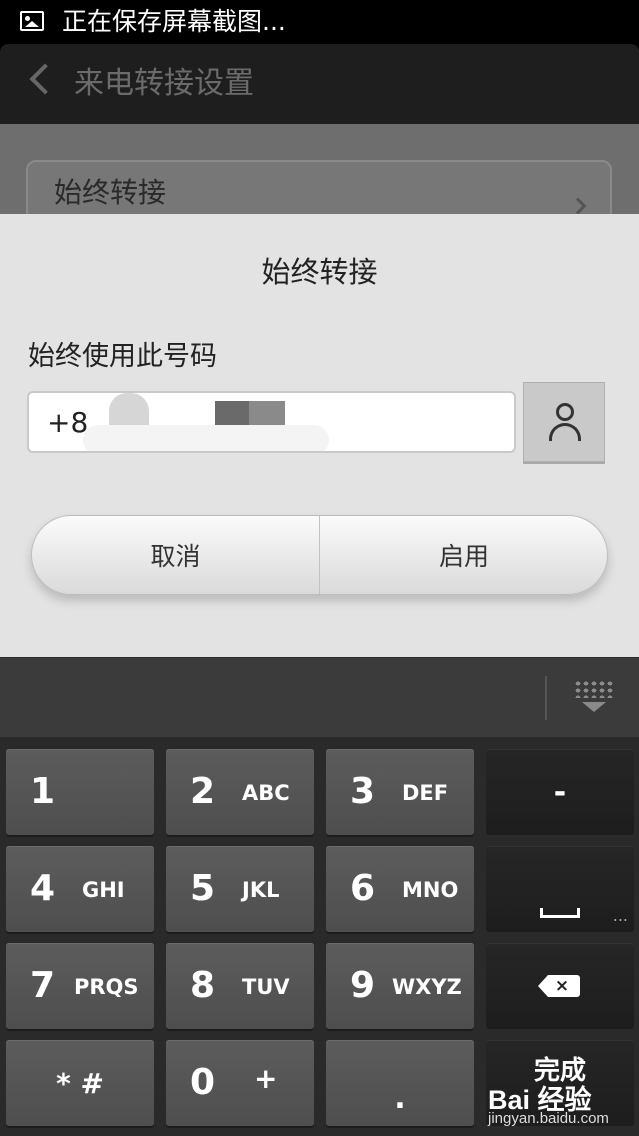 Image resolution: width=639 pixels, height=1136 pixels. I want to click on app-bar: 来电转接设置, so click(319, 84).